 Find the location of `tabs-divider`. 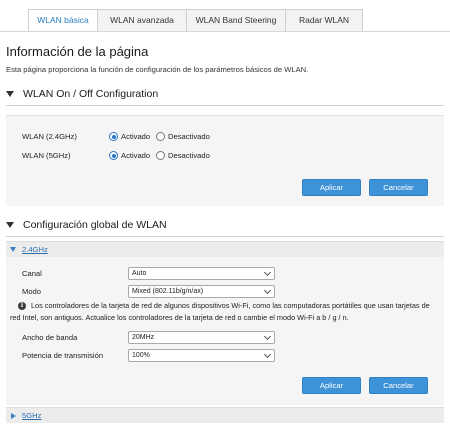

tabs-divider is located at coordinates (225, 31).